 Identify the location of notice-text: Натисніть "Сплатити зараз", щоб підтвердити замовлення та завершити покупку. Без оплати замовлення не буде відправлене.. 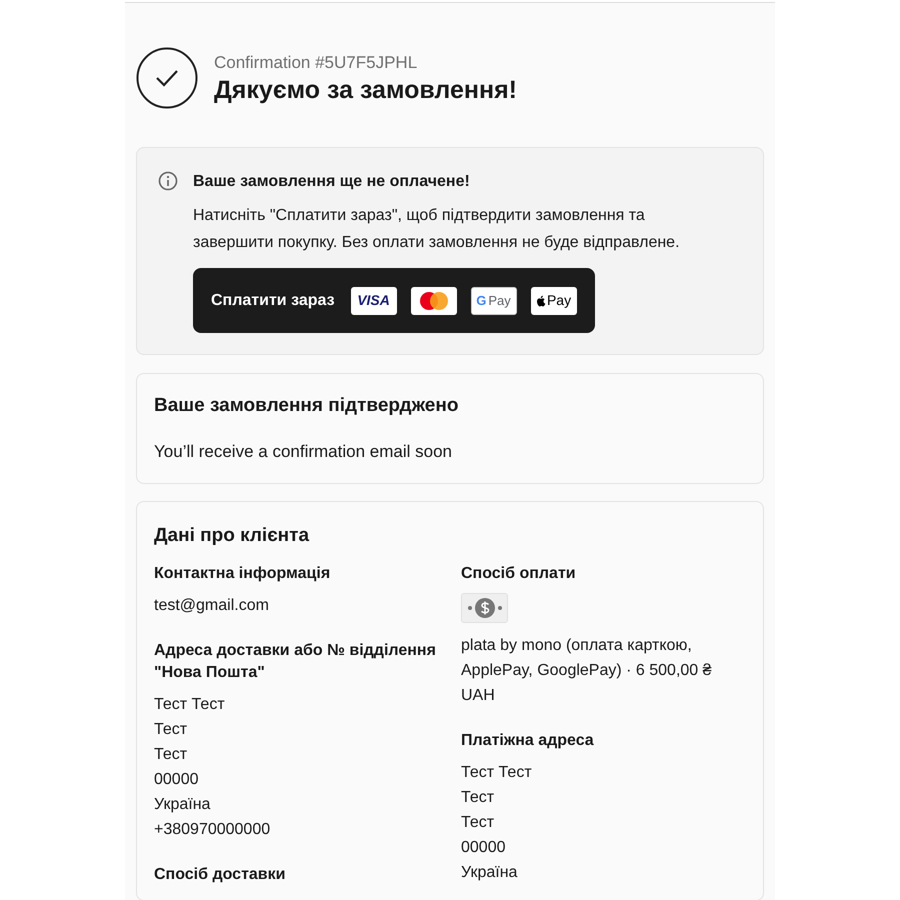
(437, 229).